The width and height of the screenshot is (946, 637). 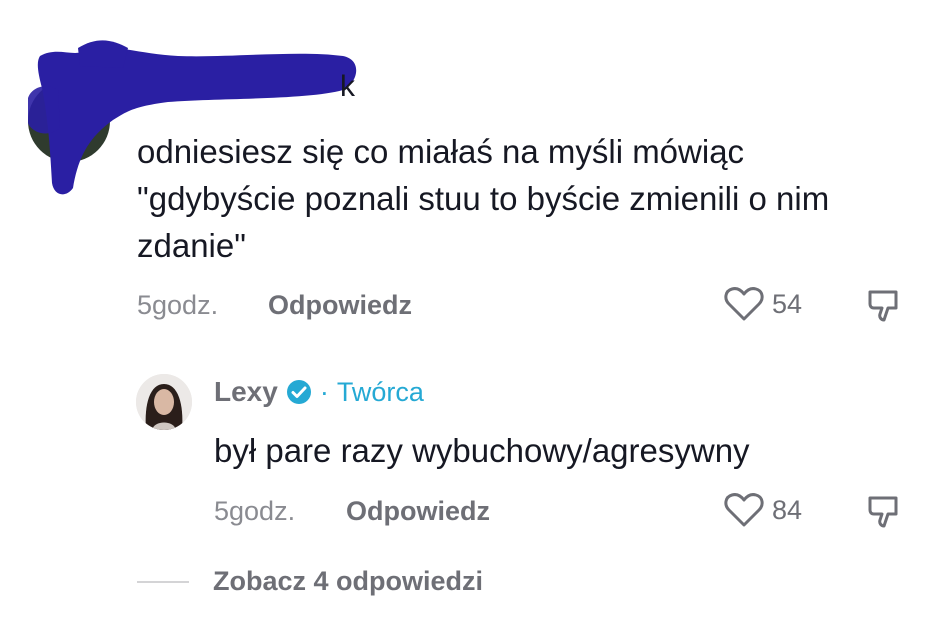 I want to click on creator-label: Twórca, so click(x=380, y=391).